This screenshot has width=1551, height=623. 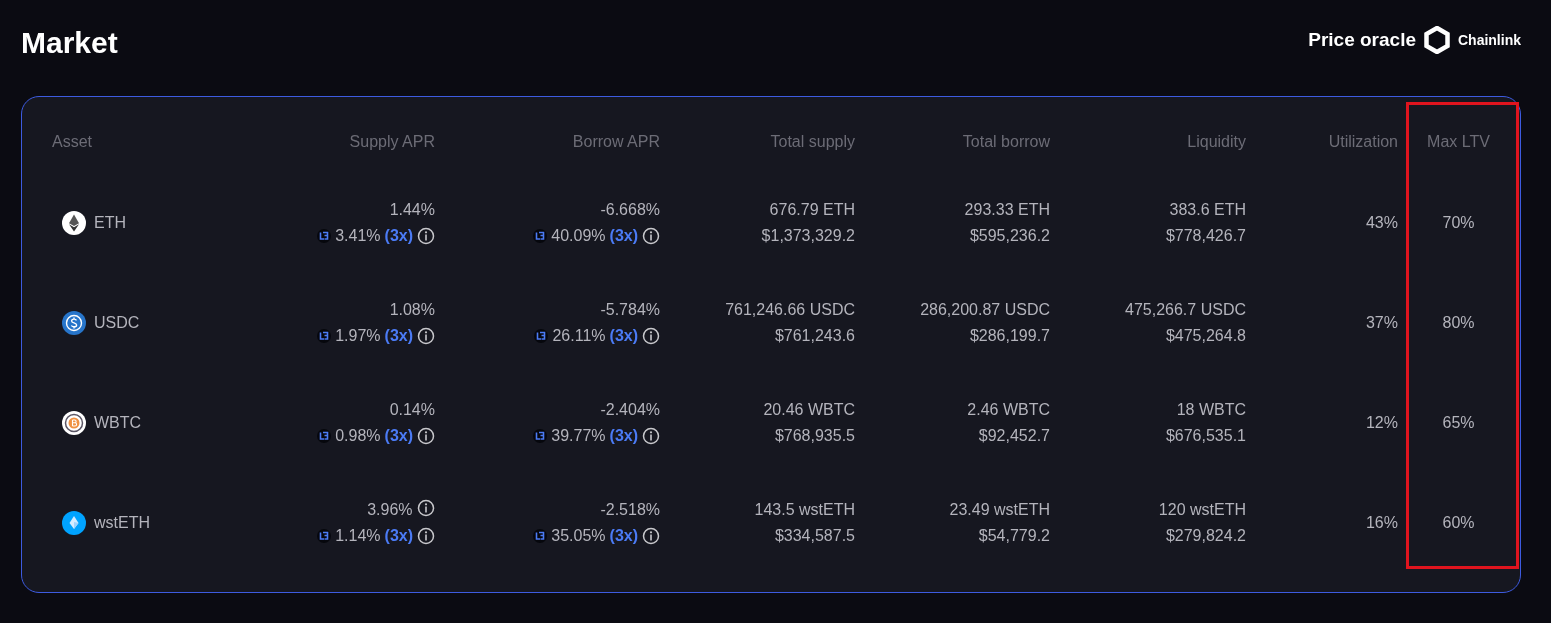 What do you see at coordinates (789, 310) in the screenshot?
I see `token-amount: 761,246.66 USDC` at bounding box center [789, 310].